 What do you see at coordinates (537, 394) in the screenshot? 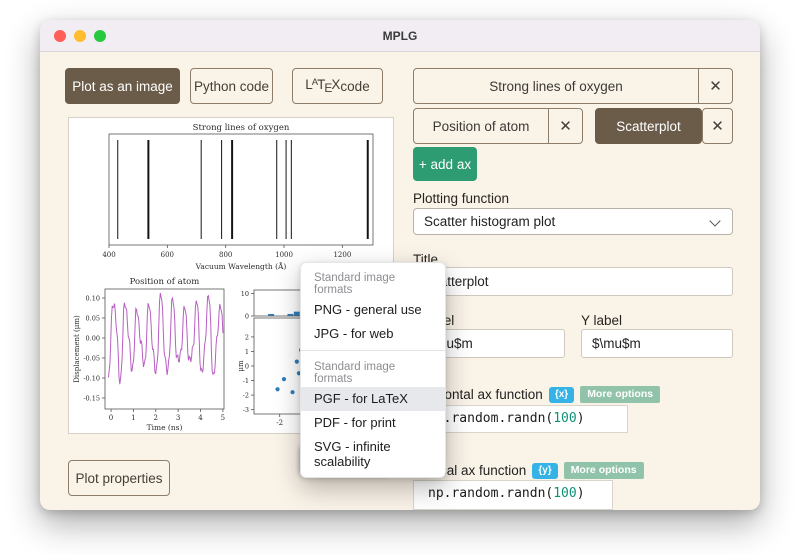
I see `horizontal-ax-row: Horizontal ax function {x} More options` at bounding box center [537, 394].